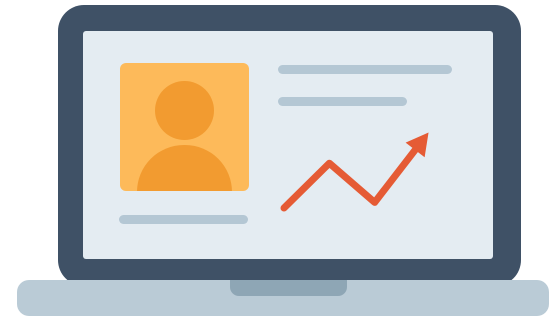 This screenshot has height=321, width=549. I want to click on user-avatar-icon-head, so click(184, 110).